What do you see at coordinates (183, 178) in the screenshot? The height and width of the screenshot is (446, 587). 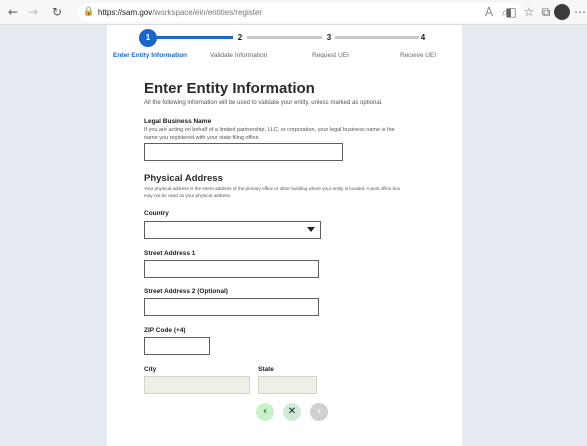 I see `physical-address-heading: Physical Address` at bounding box center [183, 178].